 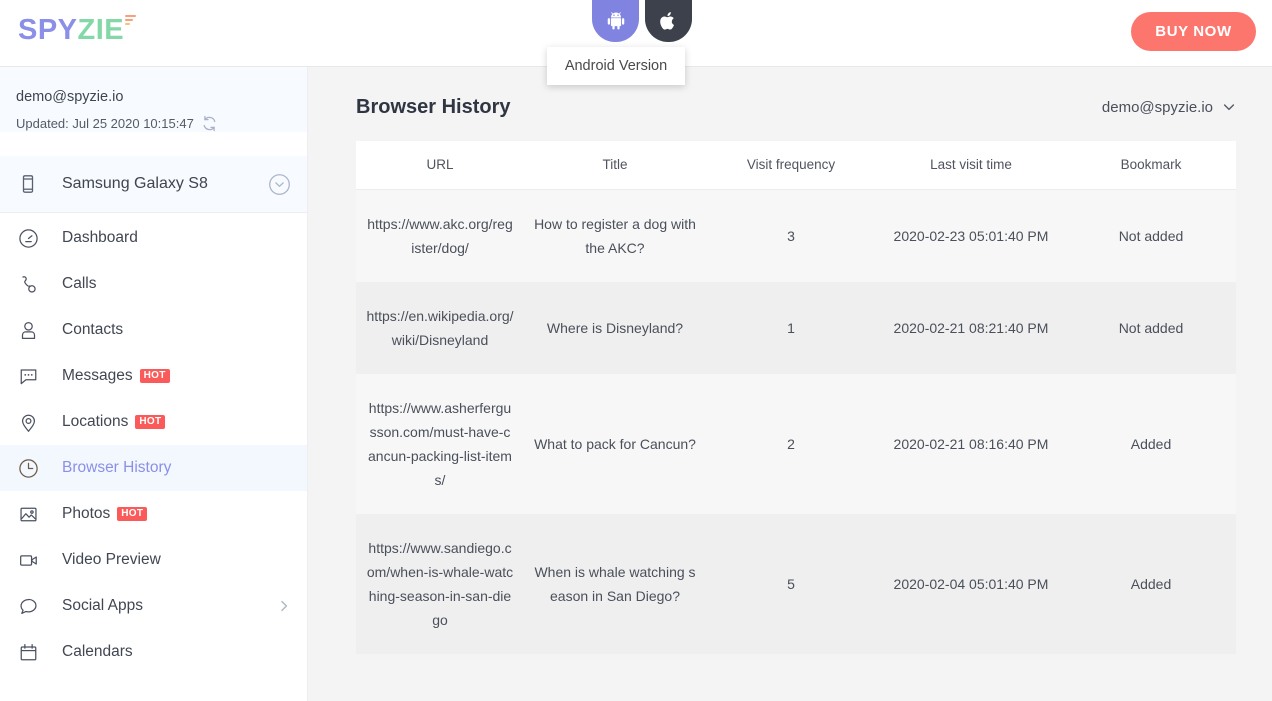 What do you see at coordinates (79, 283) in the screenshot?
I see `sidebar-item-label: Calls` at bounding box center [79, 283].